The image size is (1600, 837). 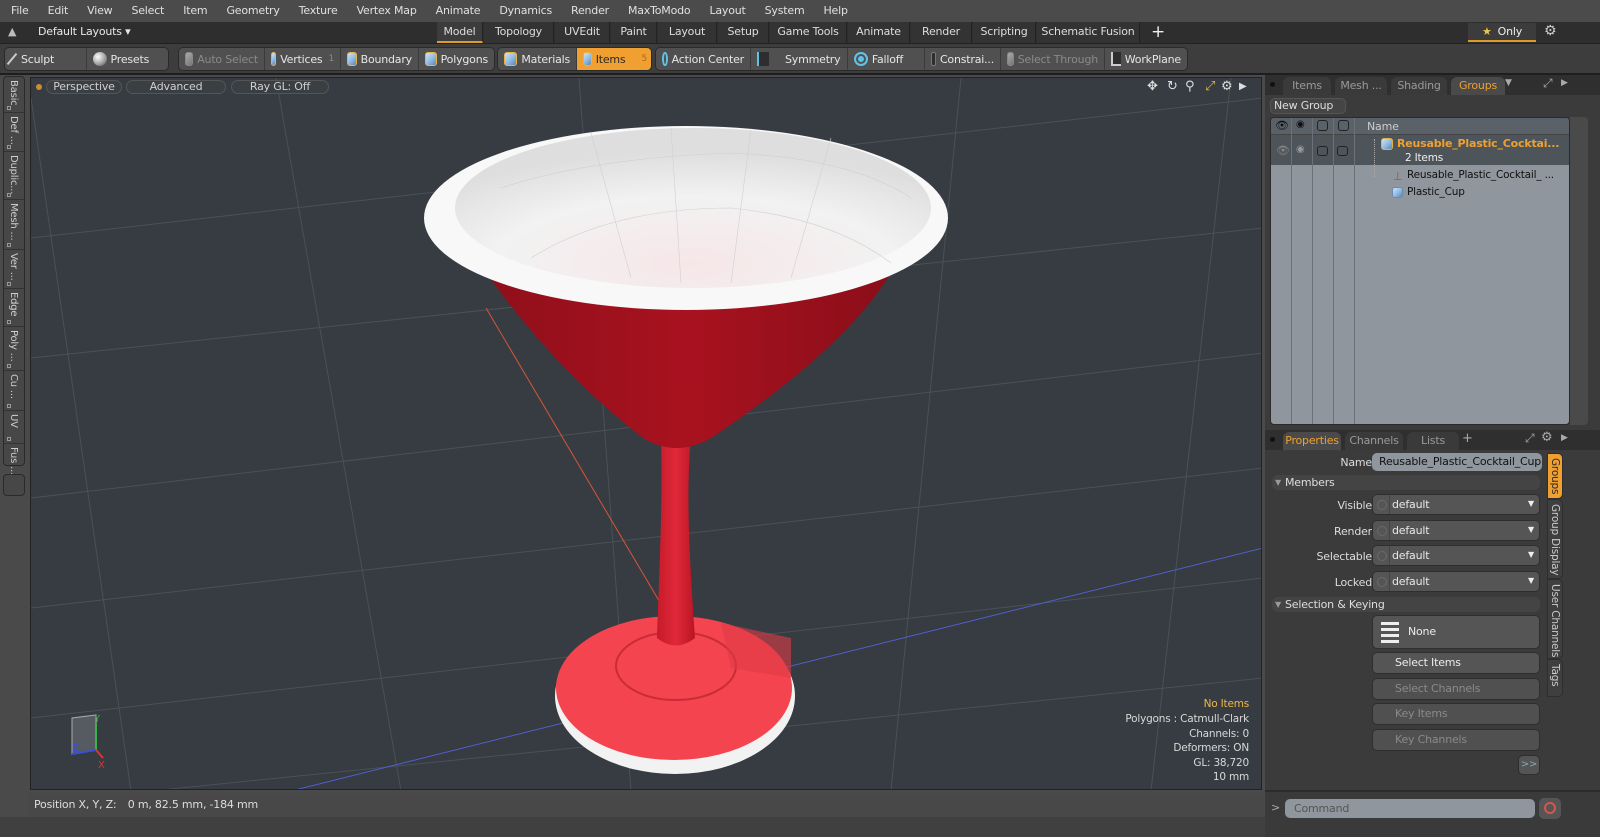 What do you see at coordinates (1433, 441) in the screenshot?
I see `tab-lists: Lists` at bounding box center [1433, 441].